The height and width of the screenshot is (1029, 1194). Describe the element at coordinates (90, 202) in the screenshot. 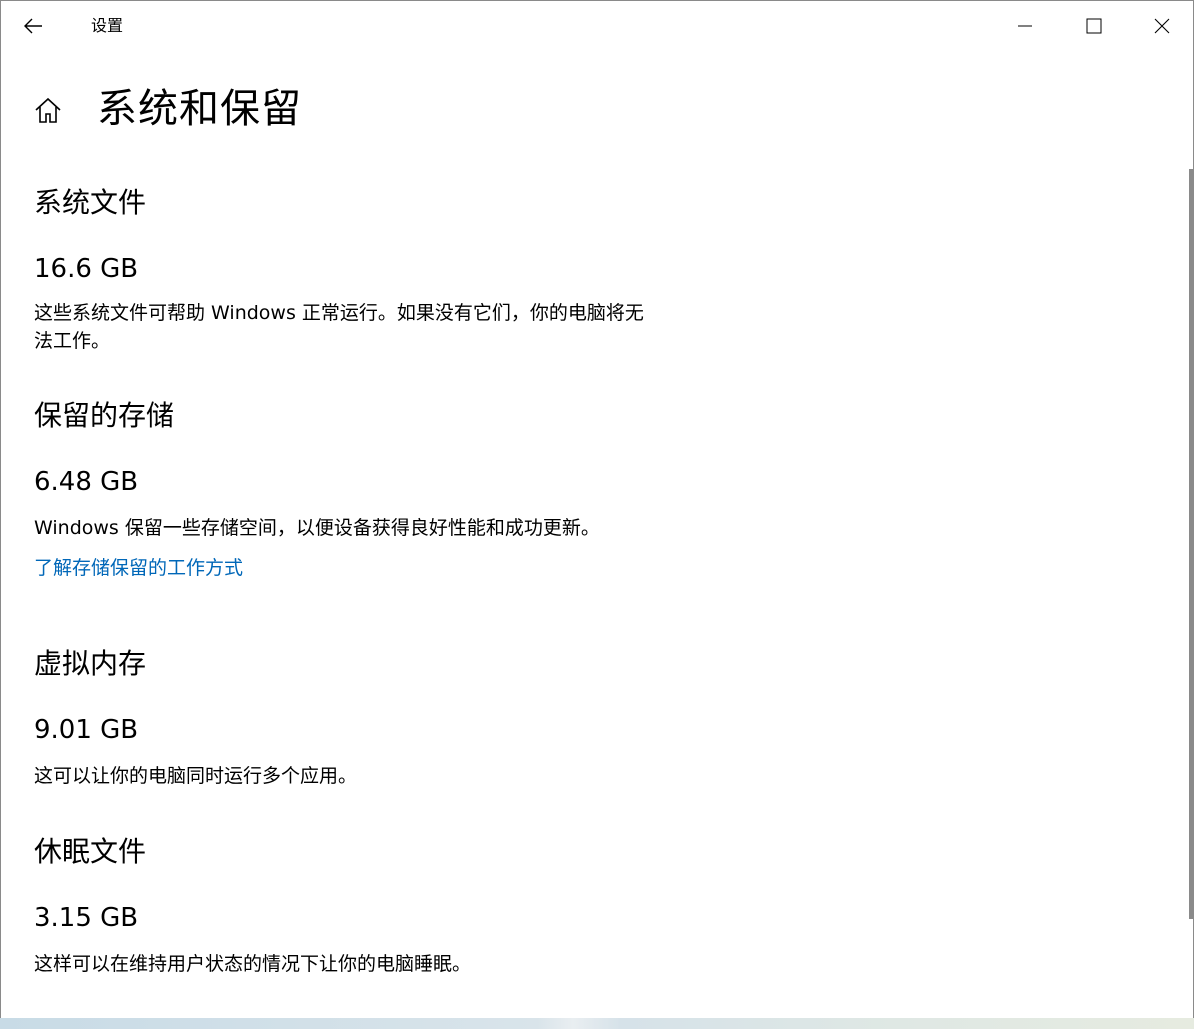

I see `system-files-title: 系统文件` at that location.